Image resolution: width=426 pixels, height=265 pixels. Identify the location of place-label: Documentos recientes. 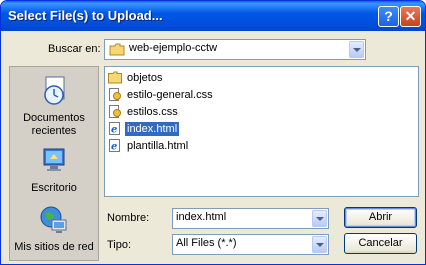
(54, 124).